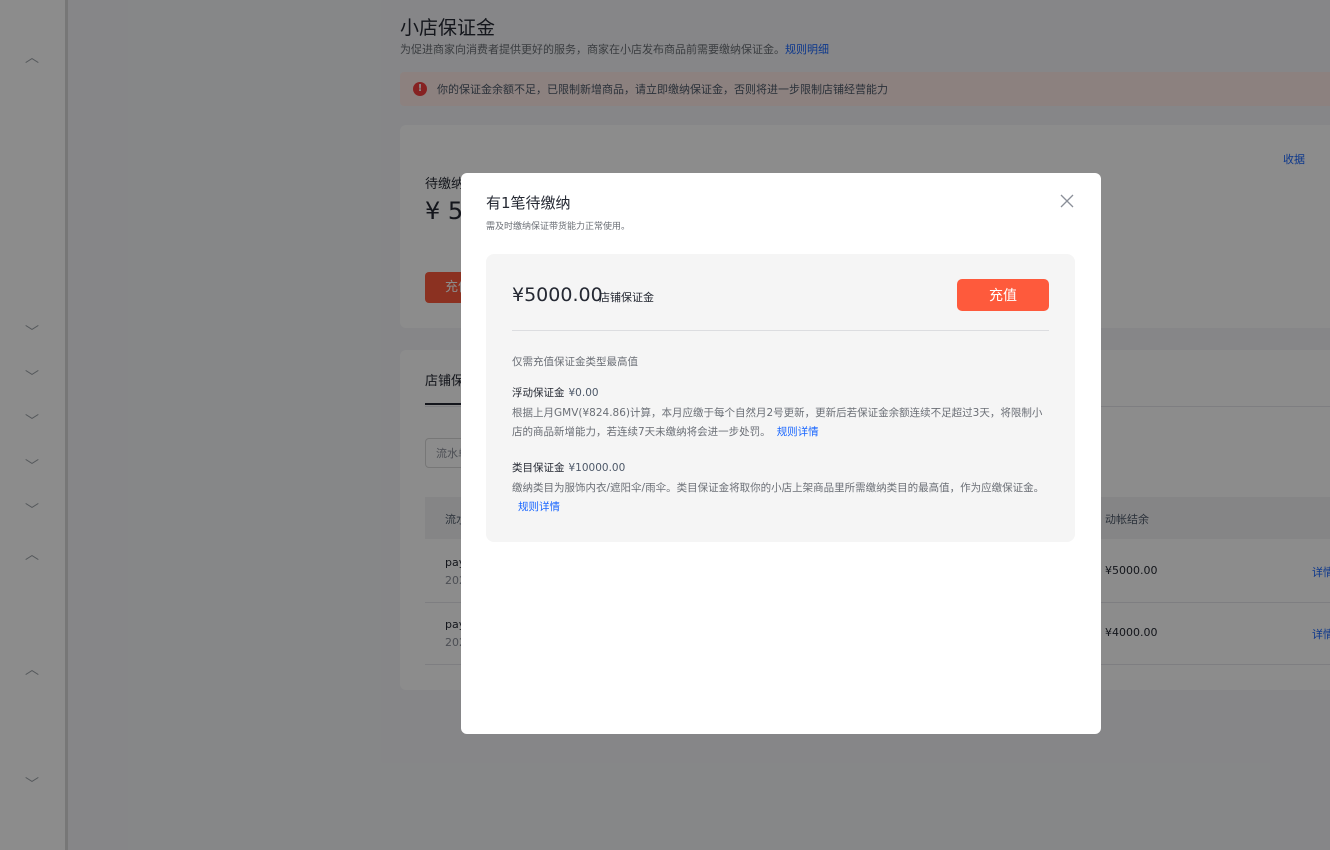  I want to click on floating-deposit-title: 浮动保证金 ¥0.00, so click(555, 392).